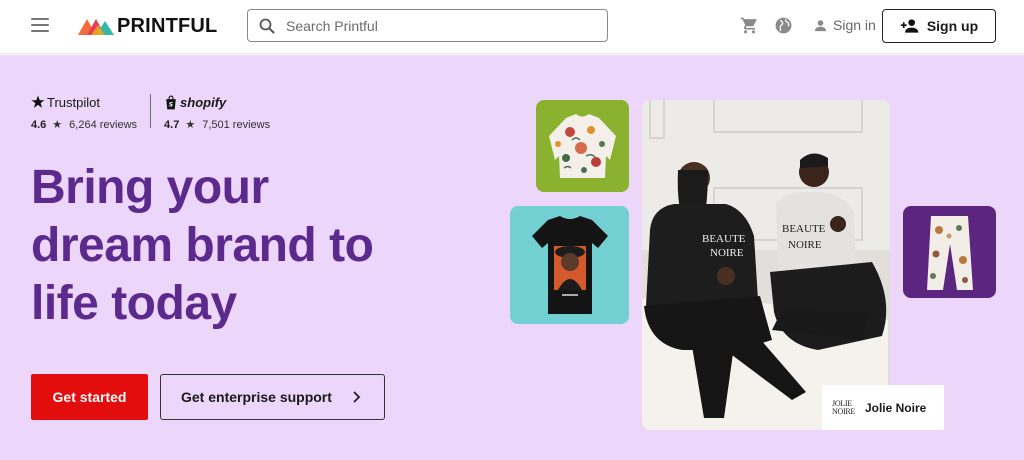 This screenshot has width=1024, height=460. I want to click on sign-in-link: Sign in, so click(844, 25).